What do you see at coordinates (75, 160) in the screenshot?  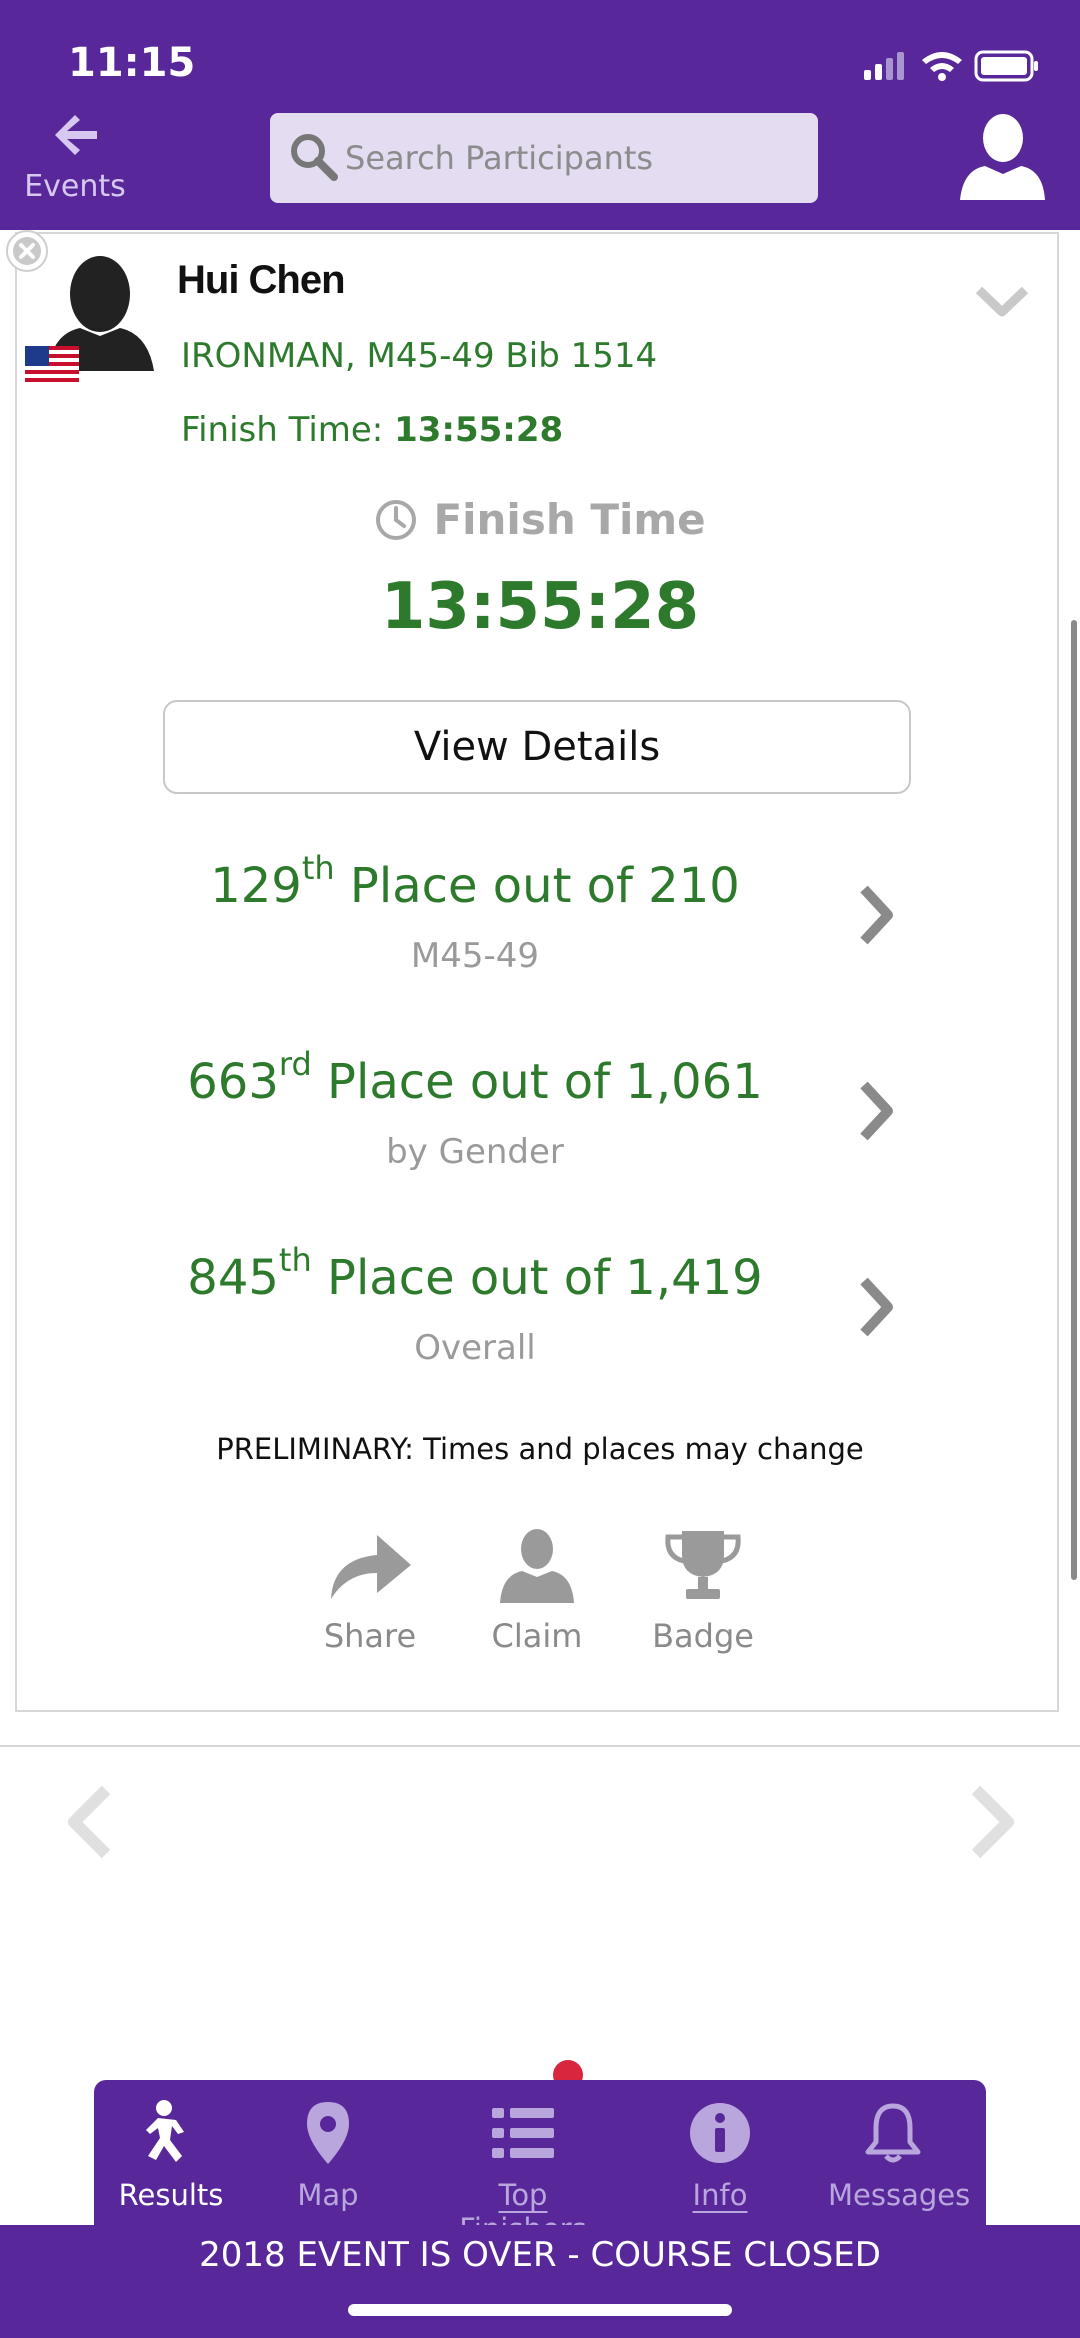 I see `back-to-events-button: Events` at bounding box center [75, 160].